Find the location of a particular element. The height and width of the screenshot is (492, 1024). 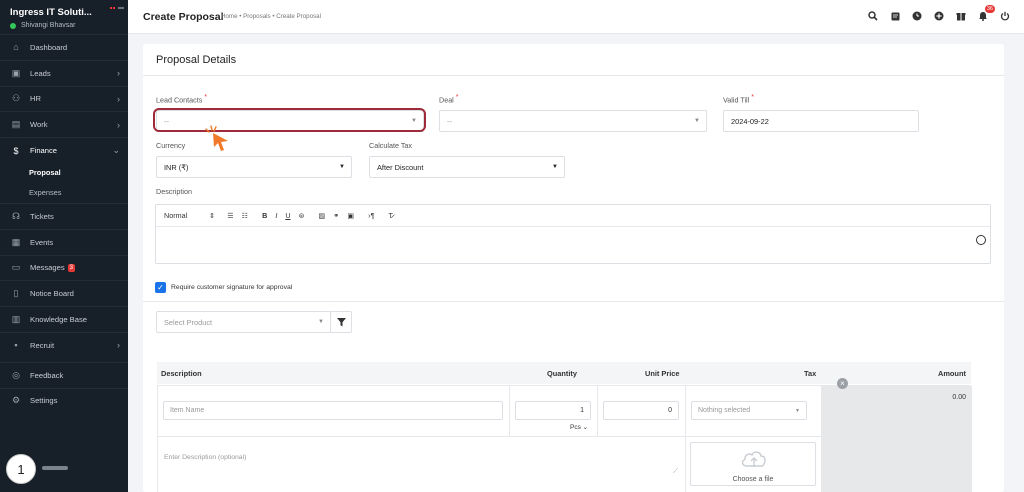

power-icon is located at coordinates (1005, 16).